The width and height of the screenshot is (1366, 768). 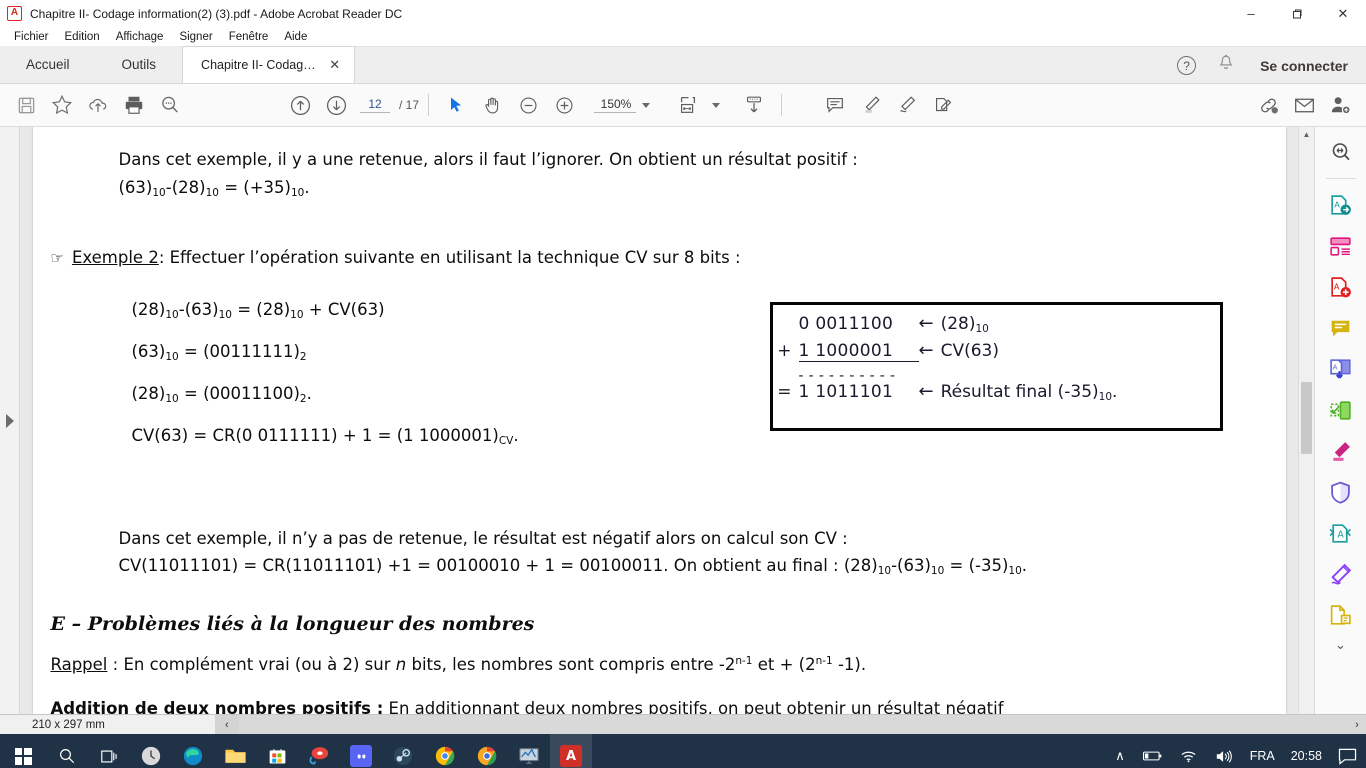 I want to click on expand-navigation-pane-icon, so click(x=9, y=420).